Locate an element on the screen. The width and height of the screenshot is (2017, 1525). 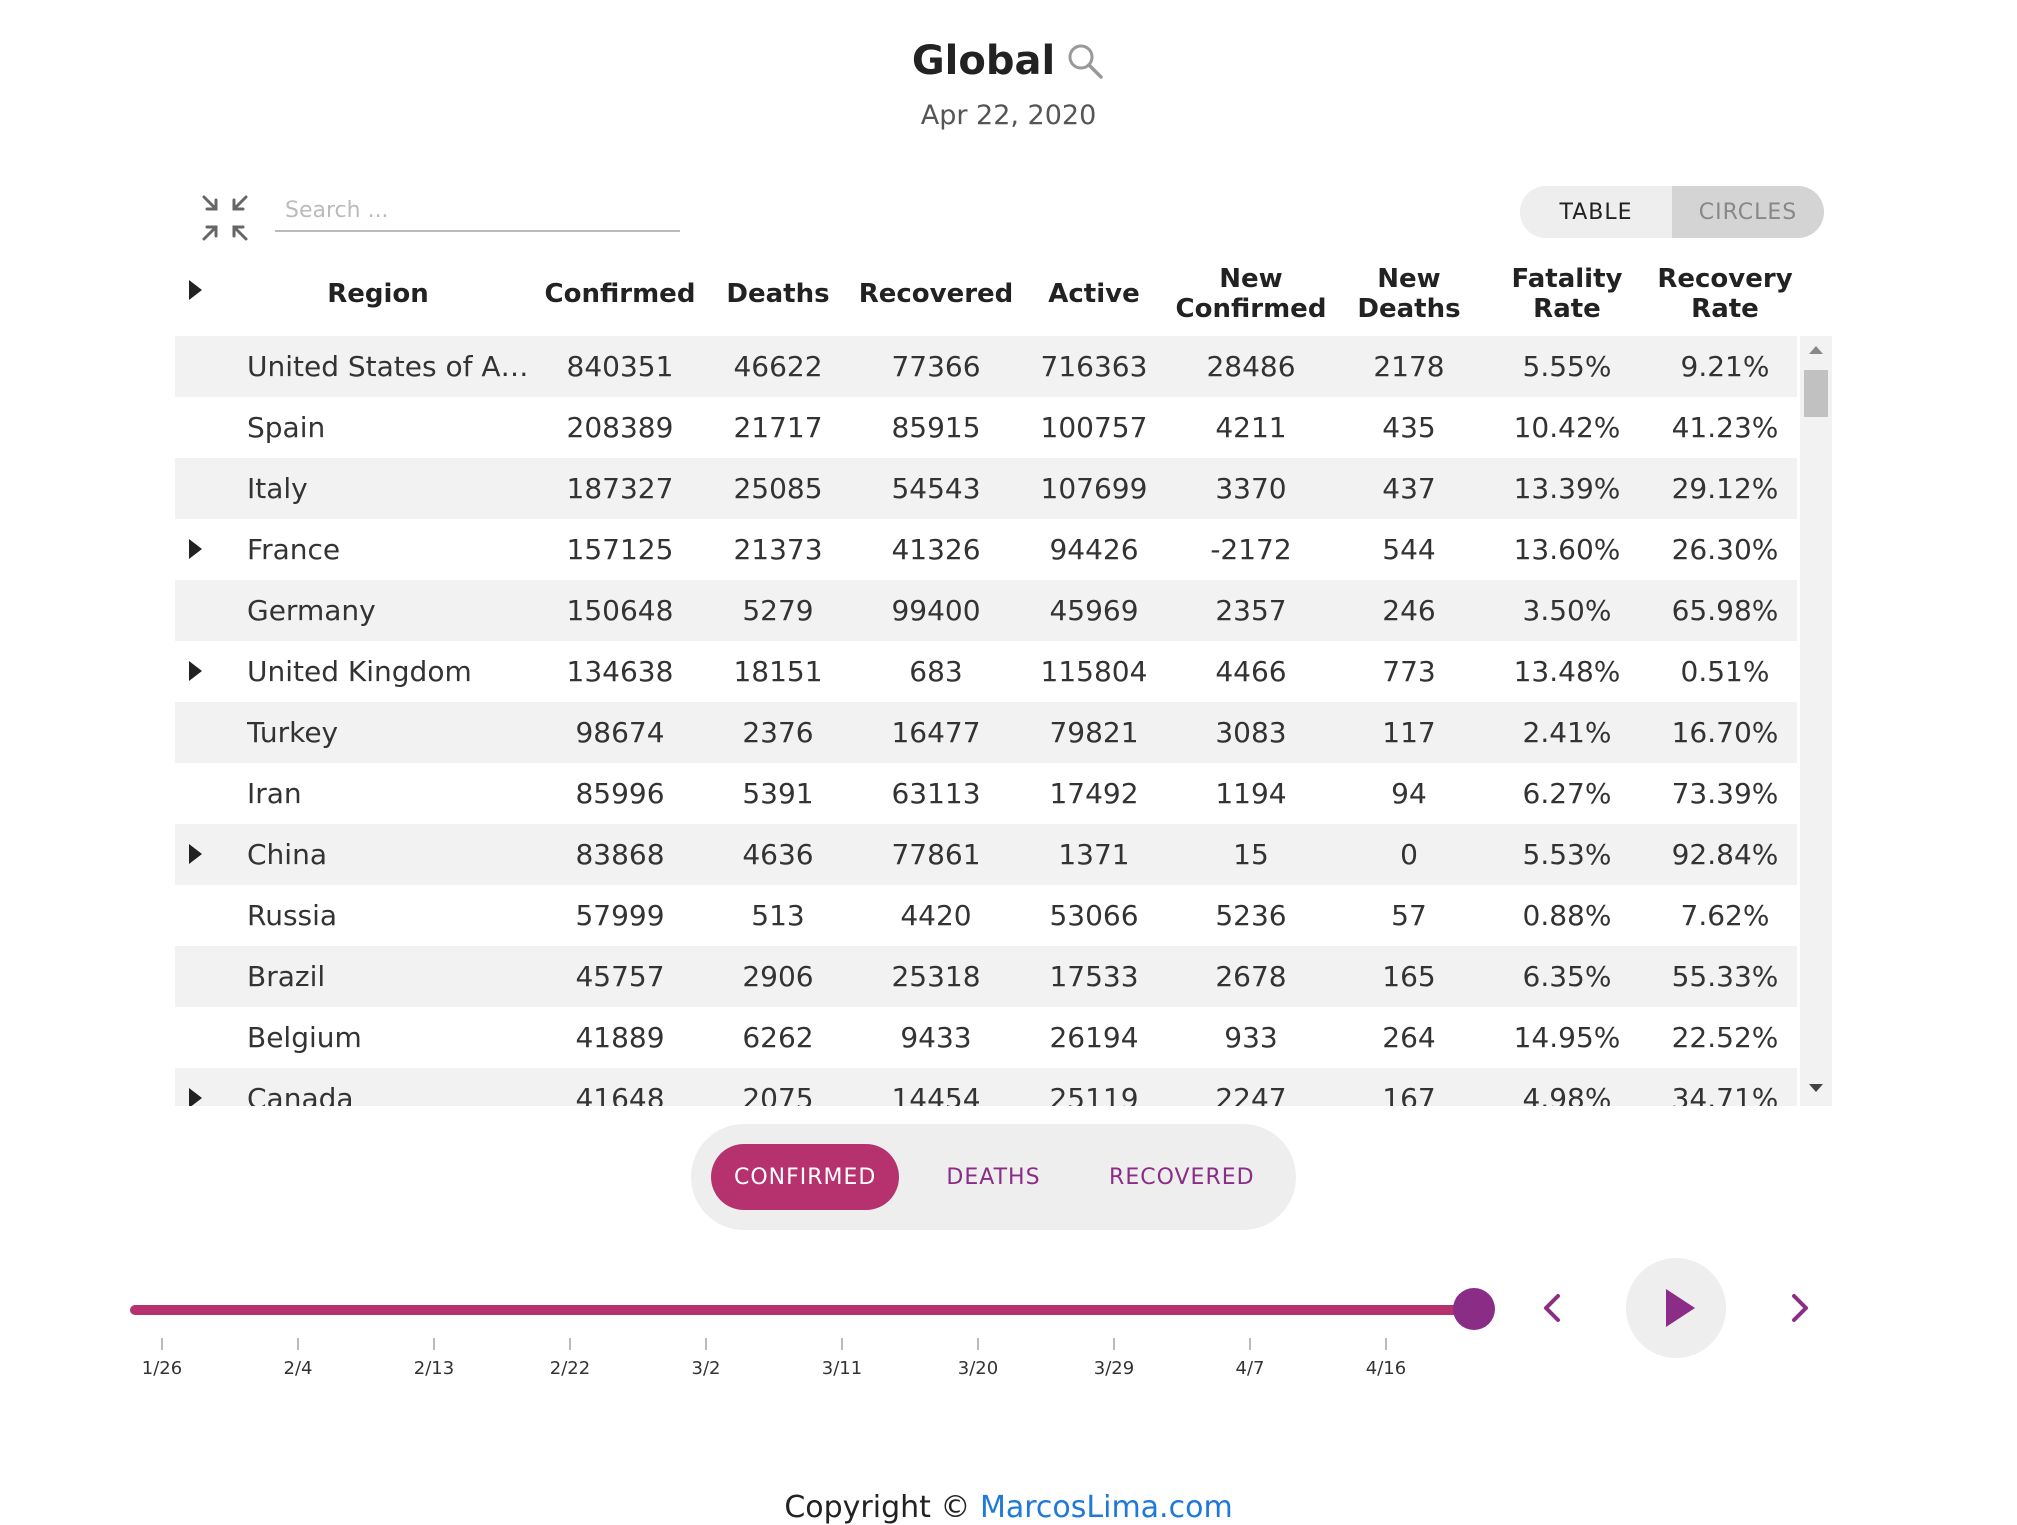
cell-fatality-rate: 5.55% is located at coordinates (1567, 366).